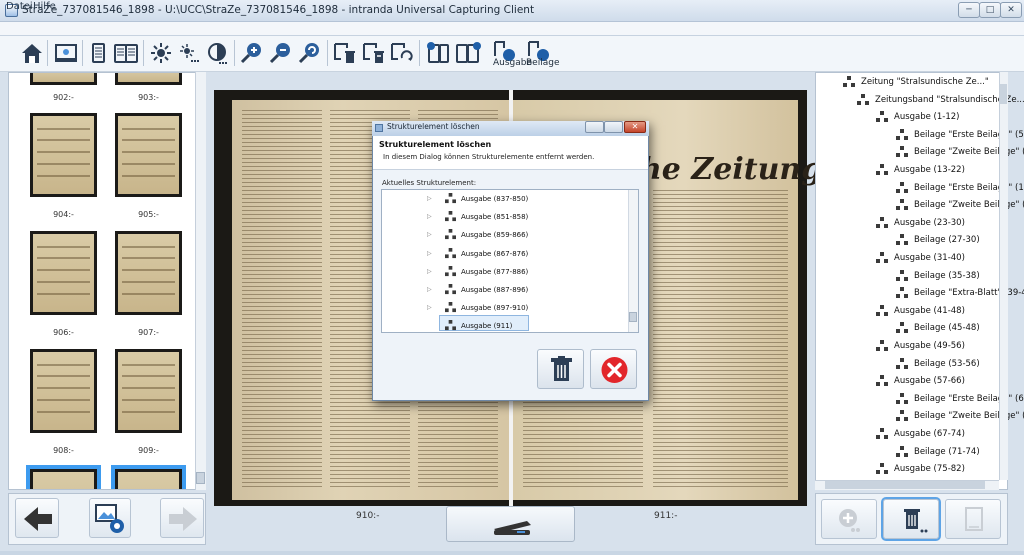 The height and width of the screenshot is (555, 1024). Describe the element at coordinates (435, 144) in the screenshot. I see `dialog-heading: Strukturelement löschen` at that location.